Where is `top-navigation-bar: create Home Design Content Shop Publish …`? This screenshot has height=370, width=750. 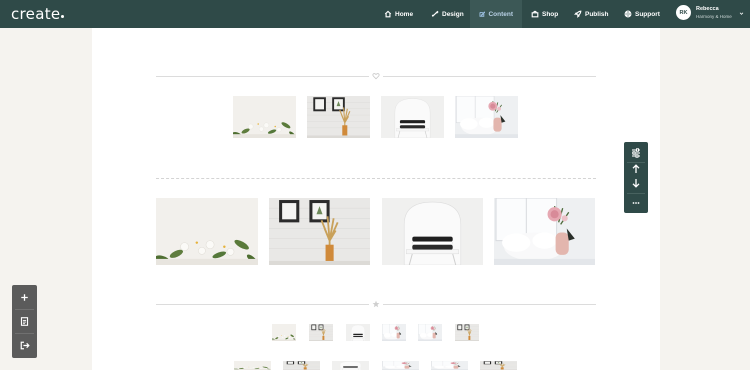 top-navigation-bar: create Home Design Content Shop Publish … is located at coordinates (375, 14).